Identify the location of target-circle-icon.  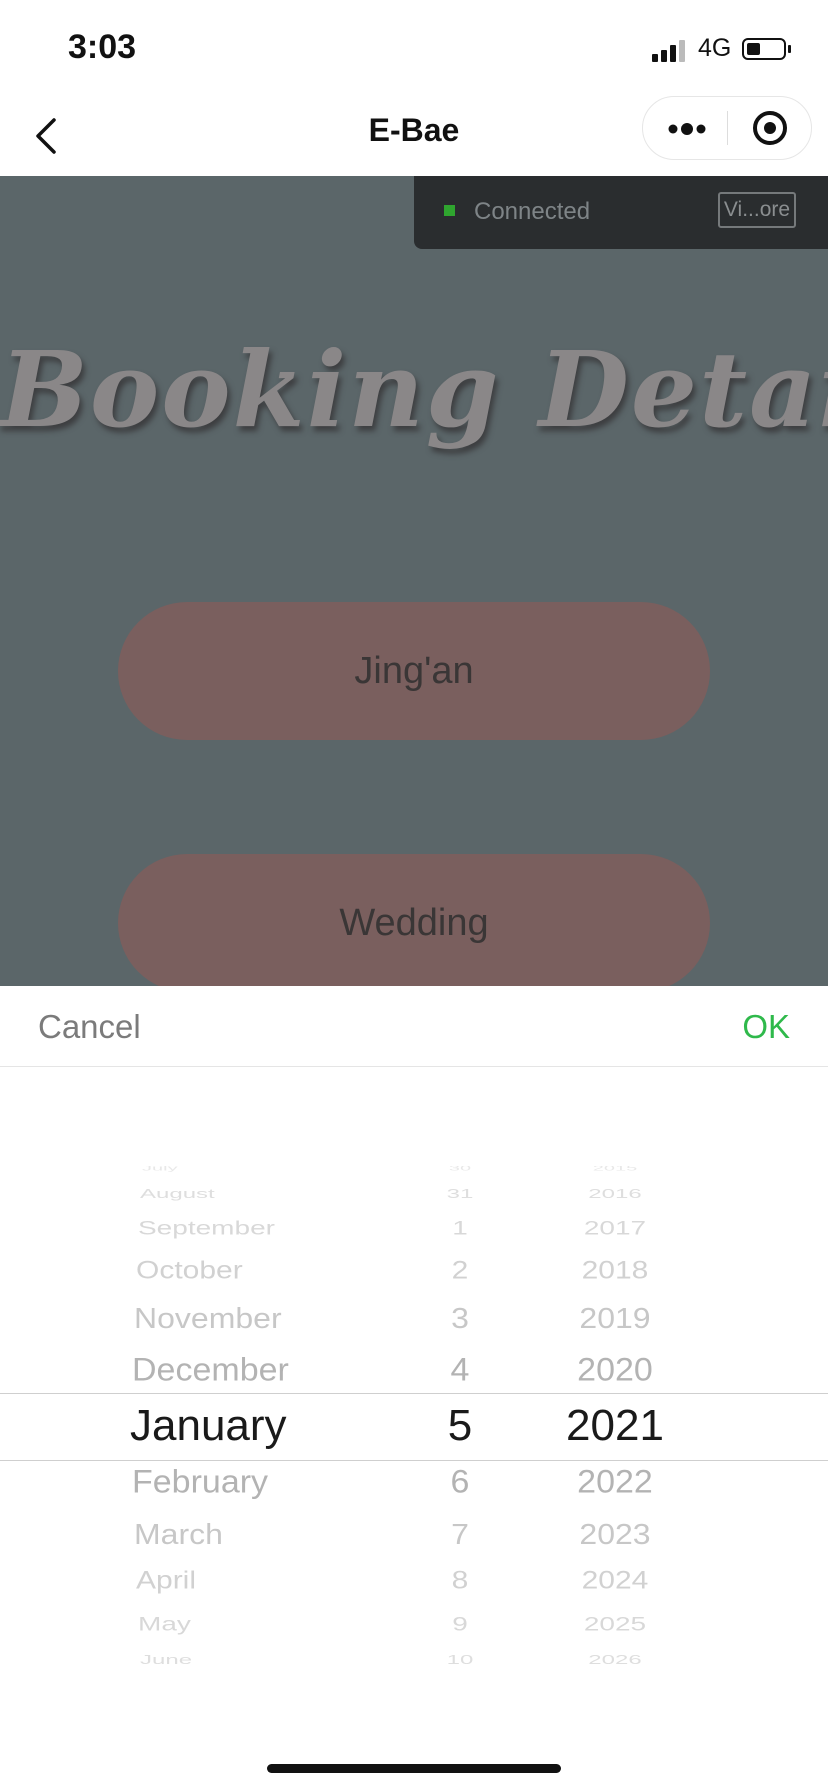
(770, 128).